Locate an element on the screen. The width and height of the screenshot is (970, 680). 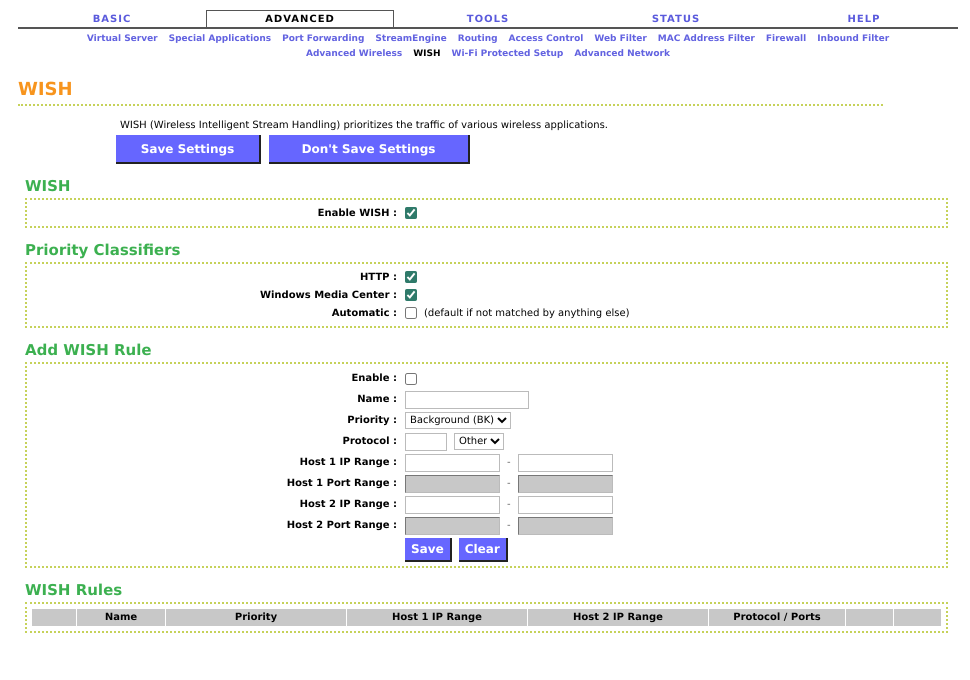
nav-tab: STATUS is located at coordinates (676, 18).